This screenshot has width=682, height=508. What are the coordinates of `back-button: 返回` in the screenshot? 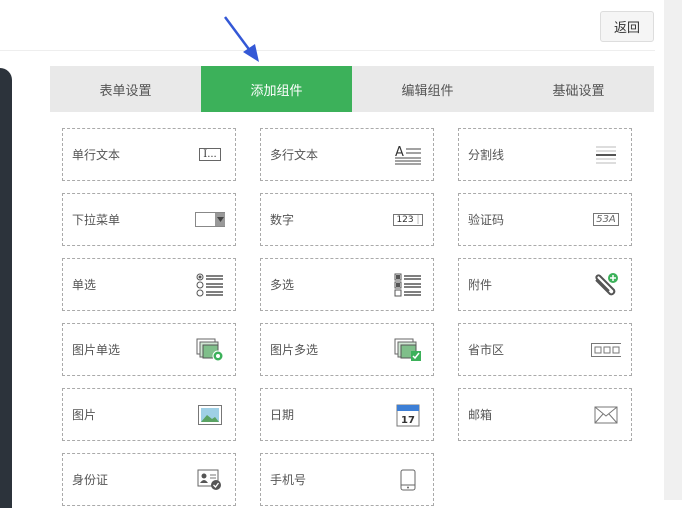 It's located at (627, 26).